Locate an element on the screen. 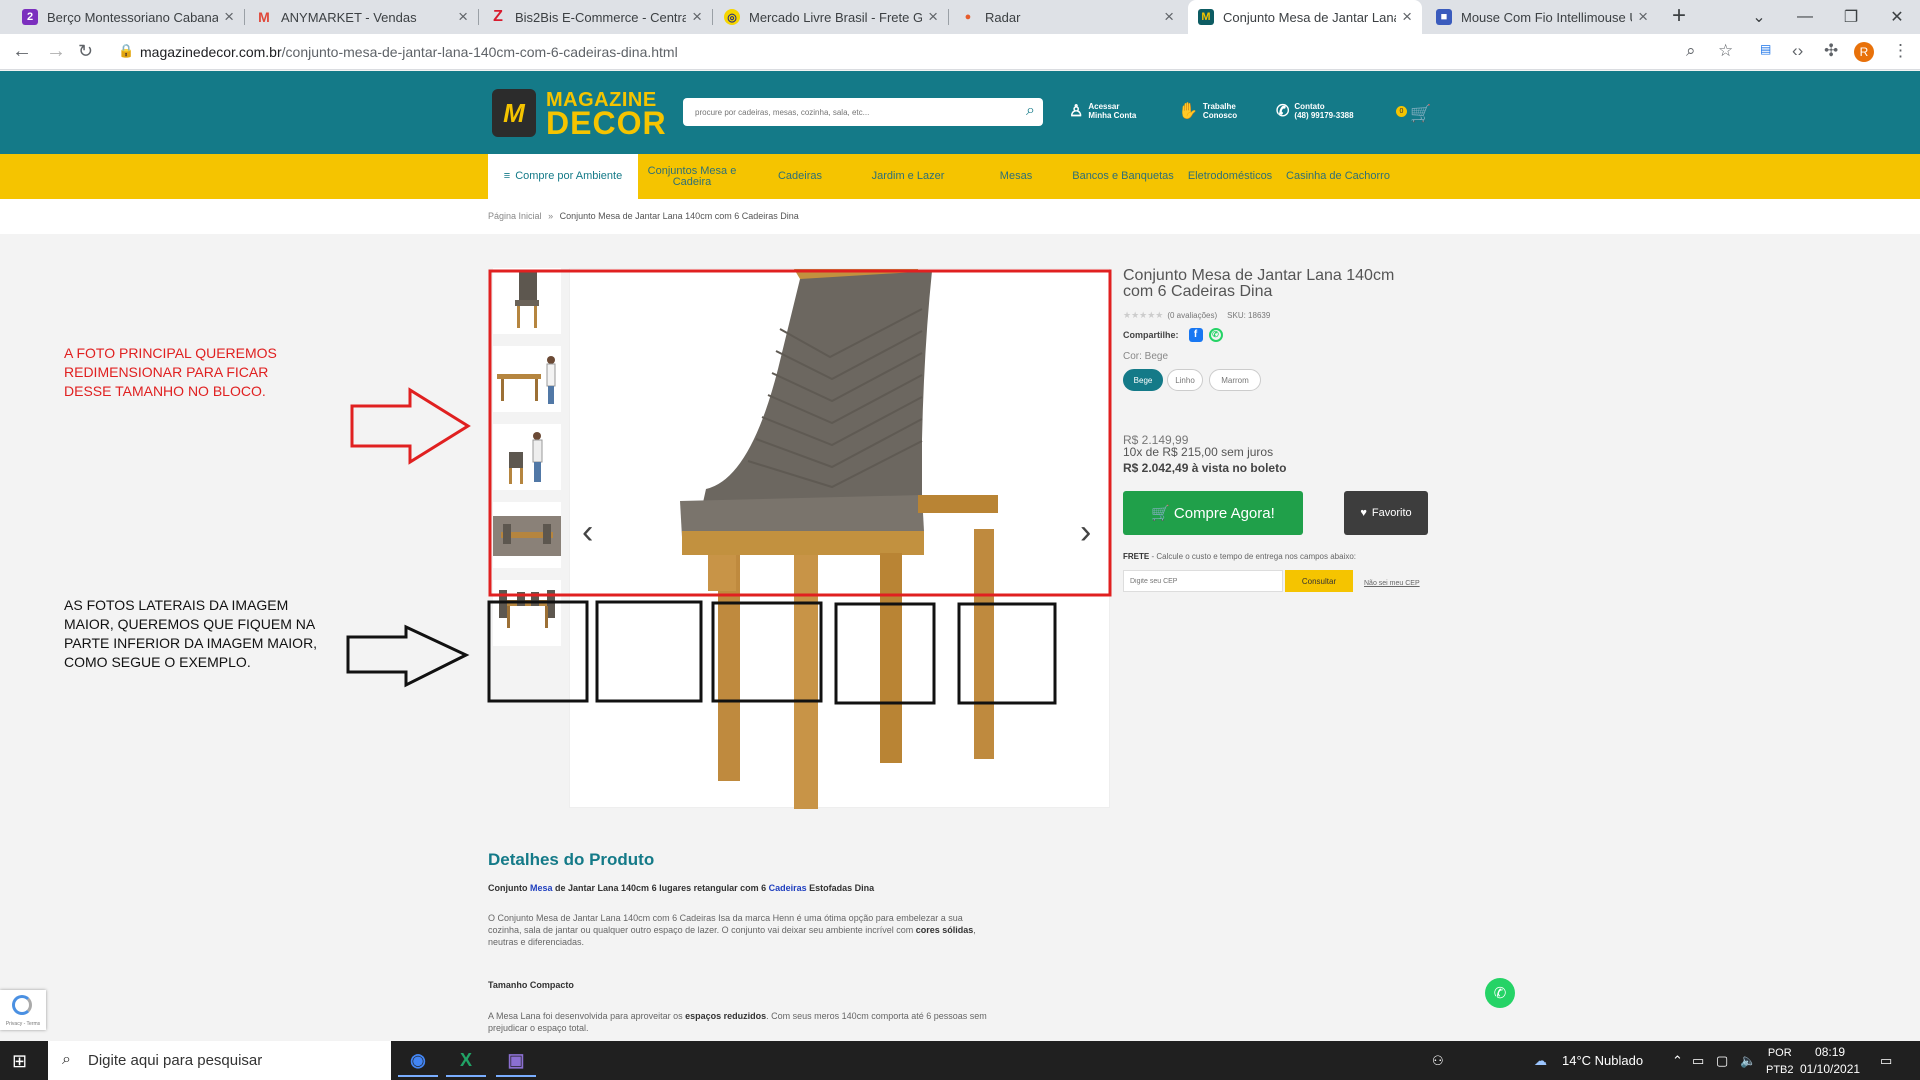 The height and width of the screenshot is (1080, 1920). logo-mark: M is located at coordinates (514, 113).